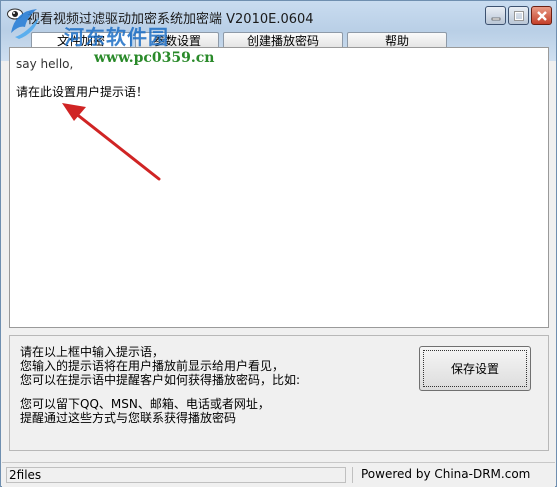  I want to click on save-settings-button: 保存设置, so click(475, 368).